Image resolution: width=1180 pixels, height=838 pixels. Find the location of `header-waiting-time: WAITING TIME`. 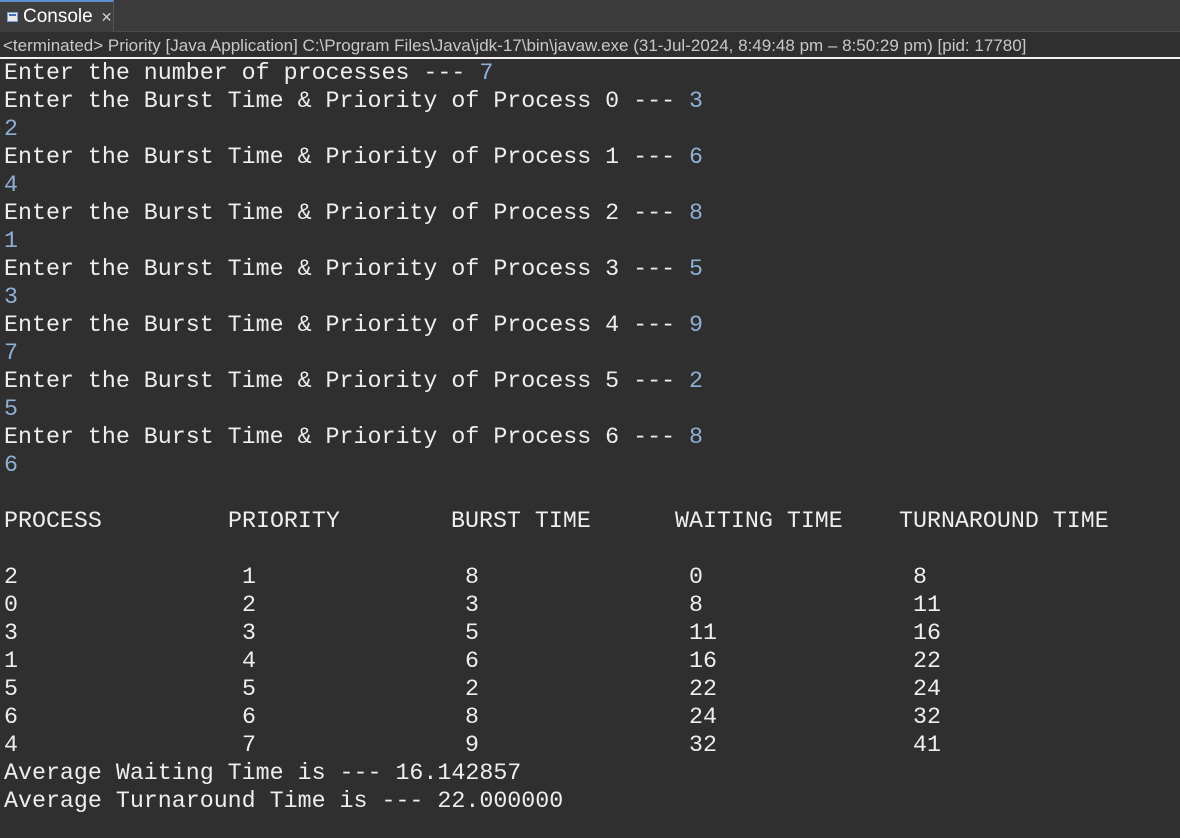

header-waiting-time: WAITING TIME is located at coordinates (759, 521).